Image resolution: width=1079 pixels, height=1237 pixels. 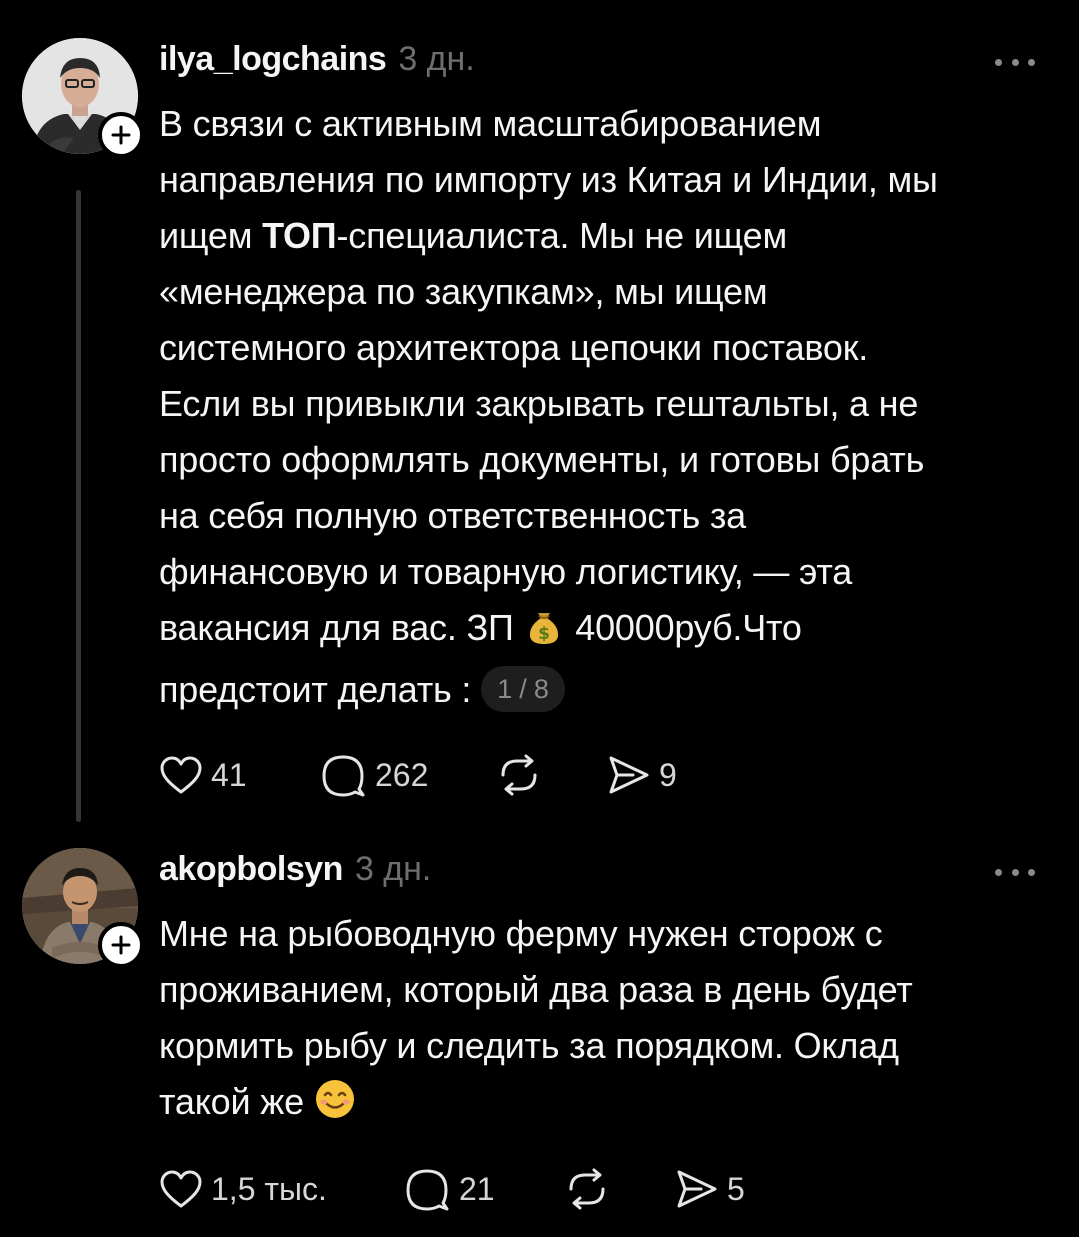 I want to click on text-line: вакансия для вас. ЗП $ 40000руб.Что, so click(x=609, y=631).